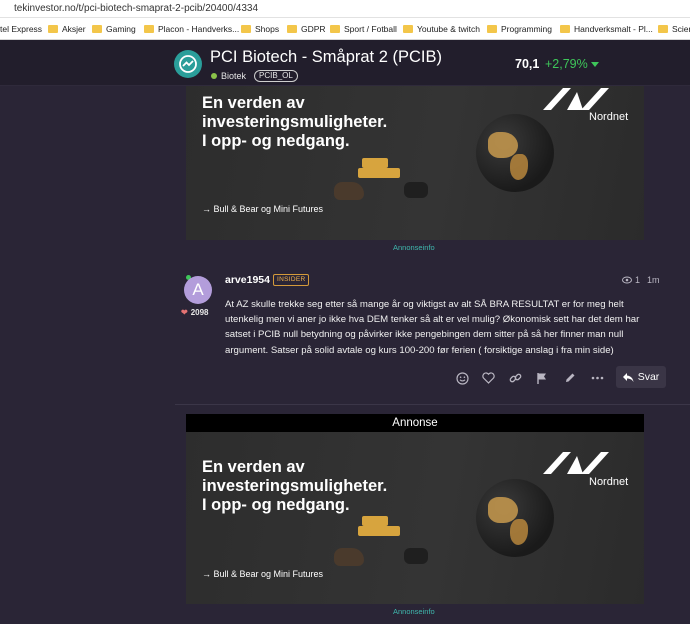  Describe the element at coordinates (674, 28) in the screenshot. I see `bookmark-science: Scienc` at that location.